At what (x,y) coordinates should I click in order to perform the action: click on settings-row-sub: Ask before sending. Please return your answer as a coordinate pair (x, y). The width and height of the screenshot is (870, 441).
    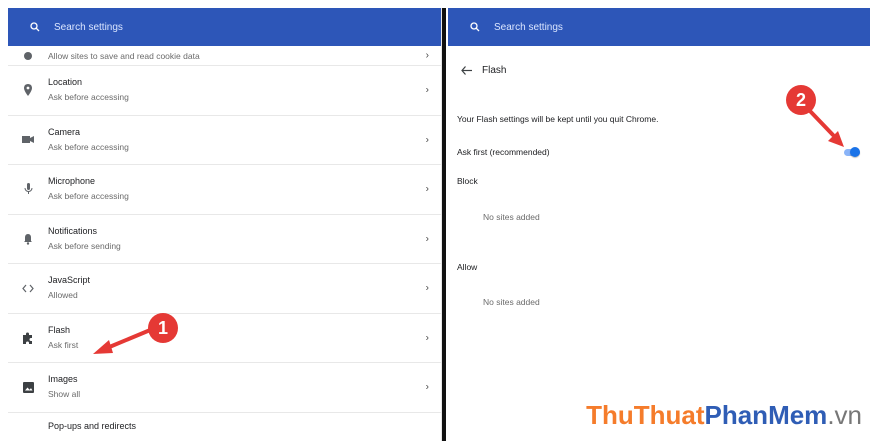
    Looking at the image, I should click on (84, 245).